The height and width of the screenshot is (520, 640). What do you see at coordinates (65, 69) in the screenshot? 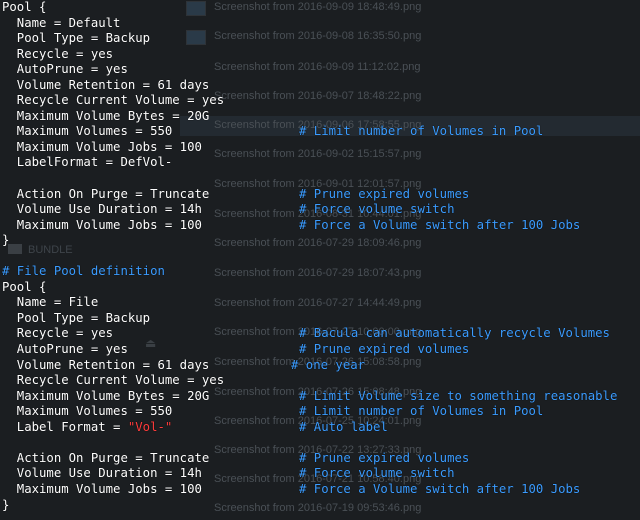
I see `code-line: AutoPrune = yes` at bounding box center [65, 69].